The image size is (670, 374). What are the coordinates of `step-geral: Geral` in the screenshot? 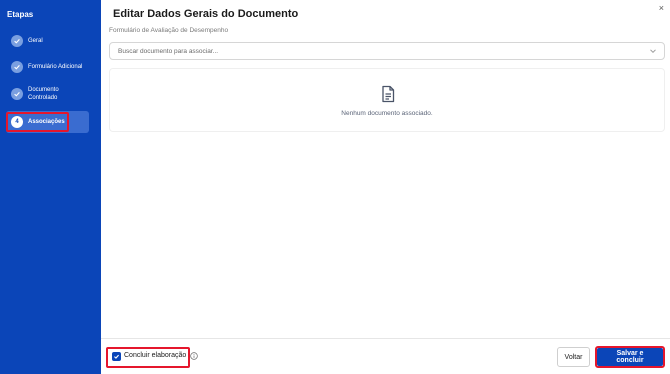 It's located at (50, 41).